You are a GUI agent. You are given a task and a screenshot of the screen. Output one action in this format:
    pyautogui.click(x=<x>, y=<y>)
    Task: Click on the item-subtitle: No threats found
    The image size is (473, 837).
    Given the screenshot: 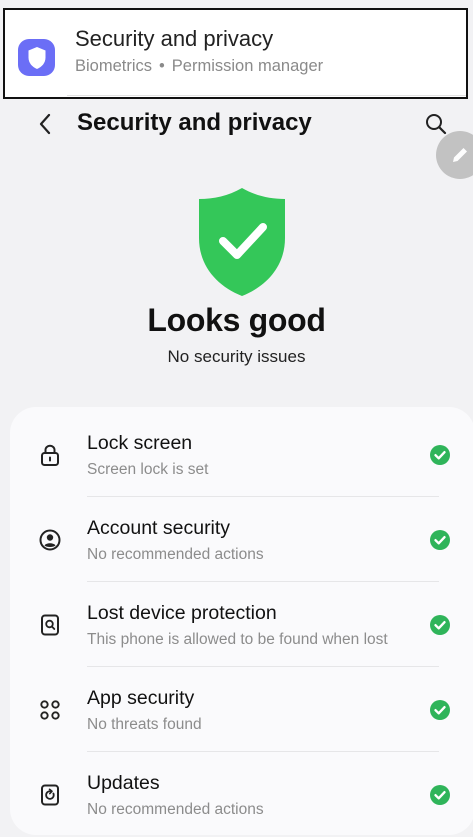 What is the action you would take?
    pyautogui.click(x=144, y=724)
    